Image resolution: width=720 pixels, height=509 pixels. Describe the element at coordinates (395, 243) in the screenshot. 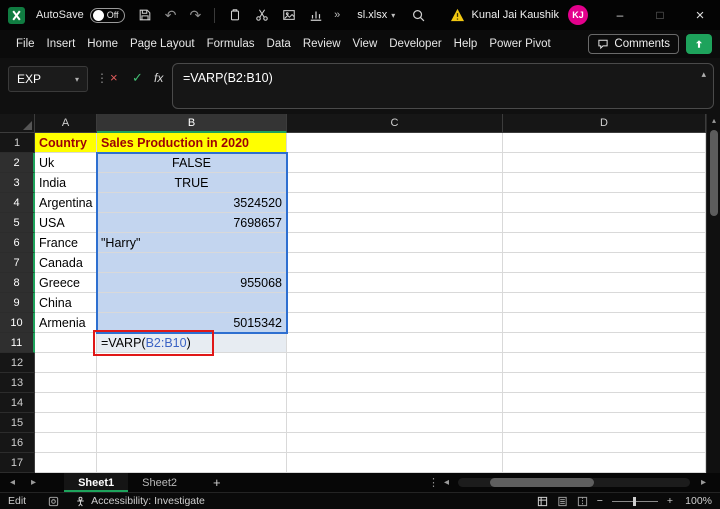

I see `cell-C6` at that location.